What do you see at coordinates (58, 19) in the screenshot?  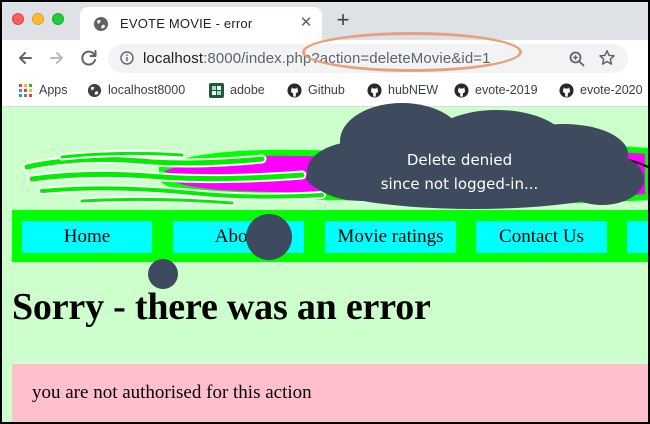 I see `window-maximize-button` at bounding box center [58, 19].